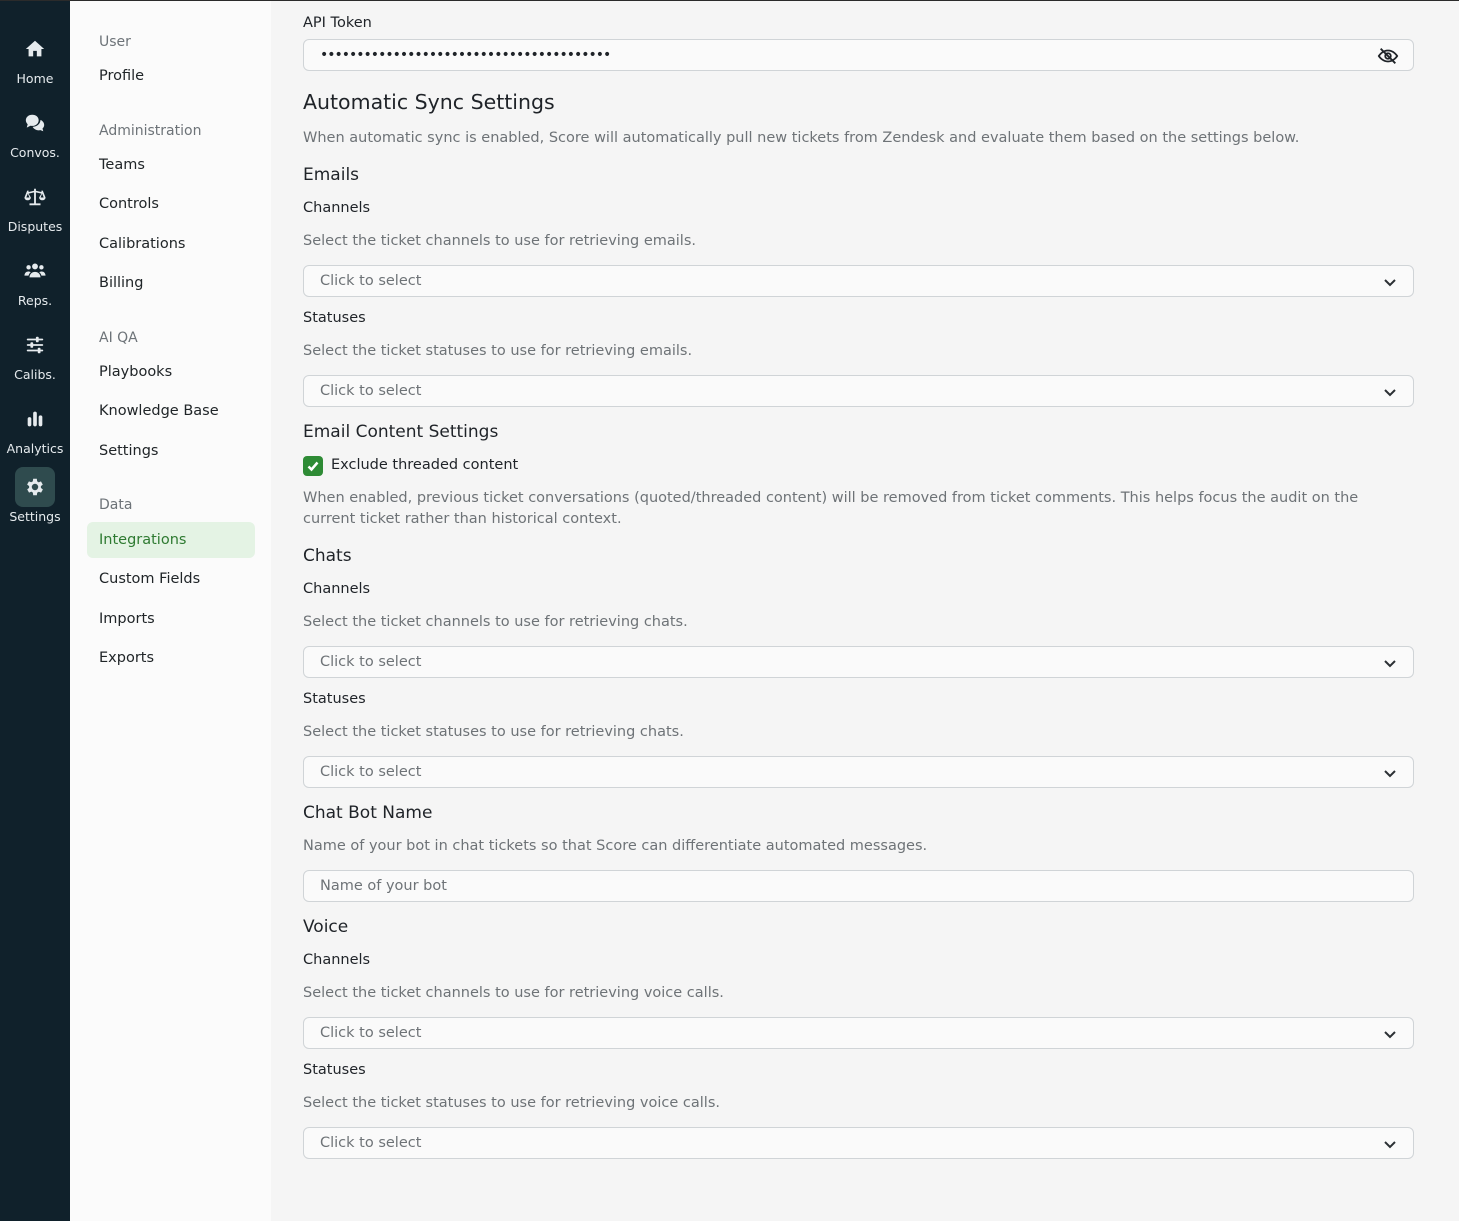 The height and width of the screenshot is (1221, 1459). I want to click on chats-channels-select: Click to select, so click(858, 662).